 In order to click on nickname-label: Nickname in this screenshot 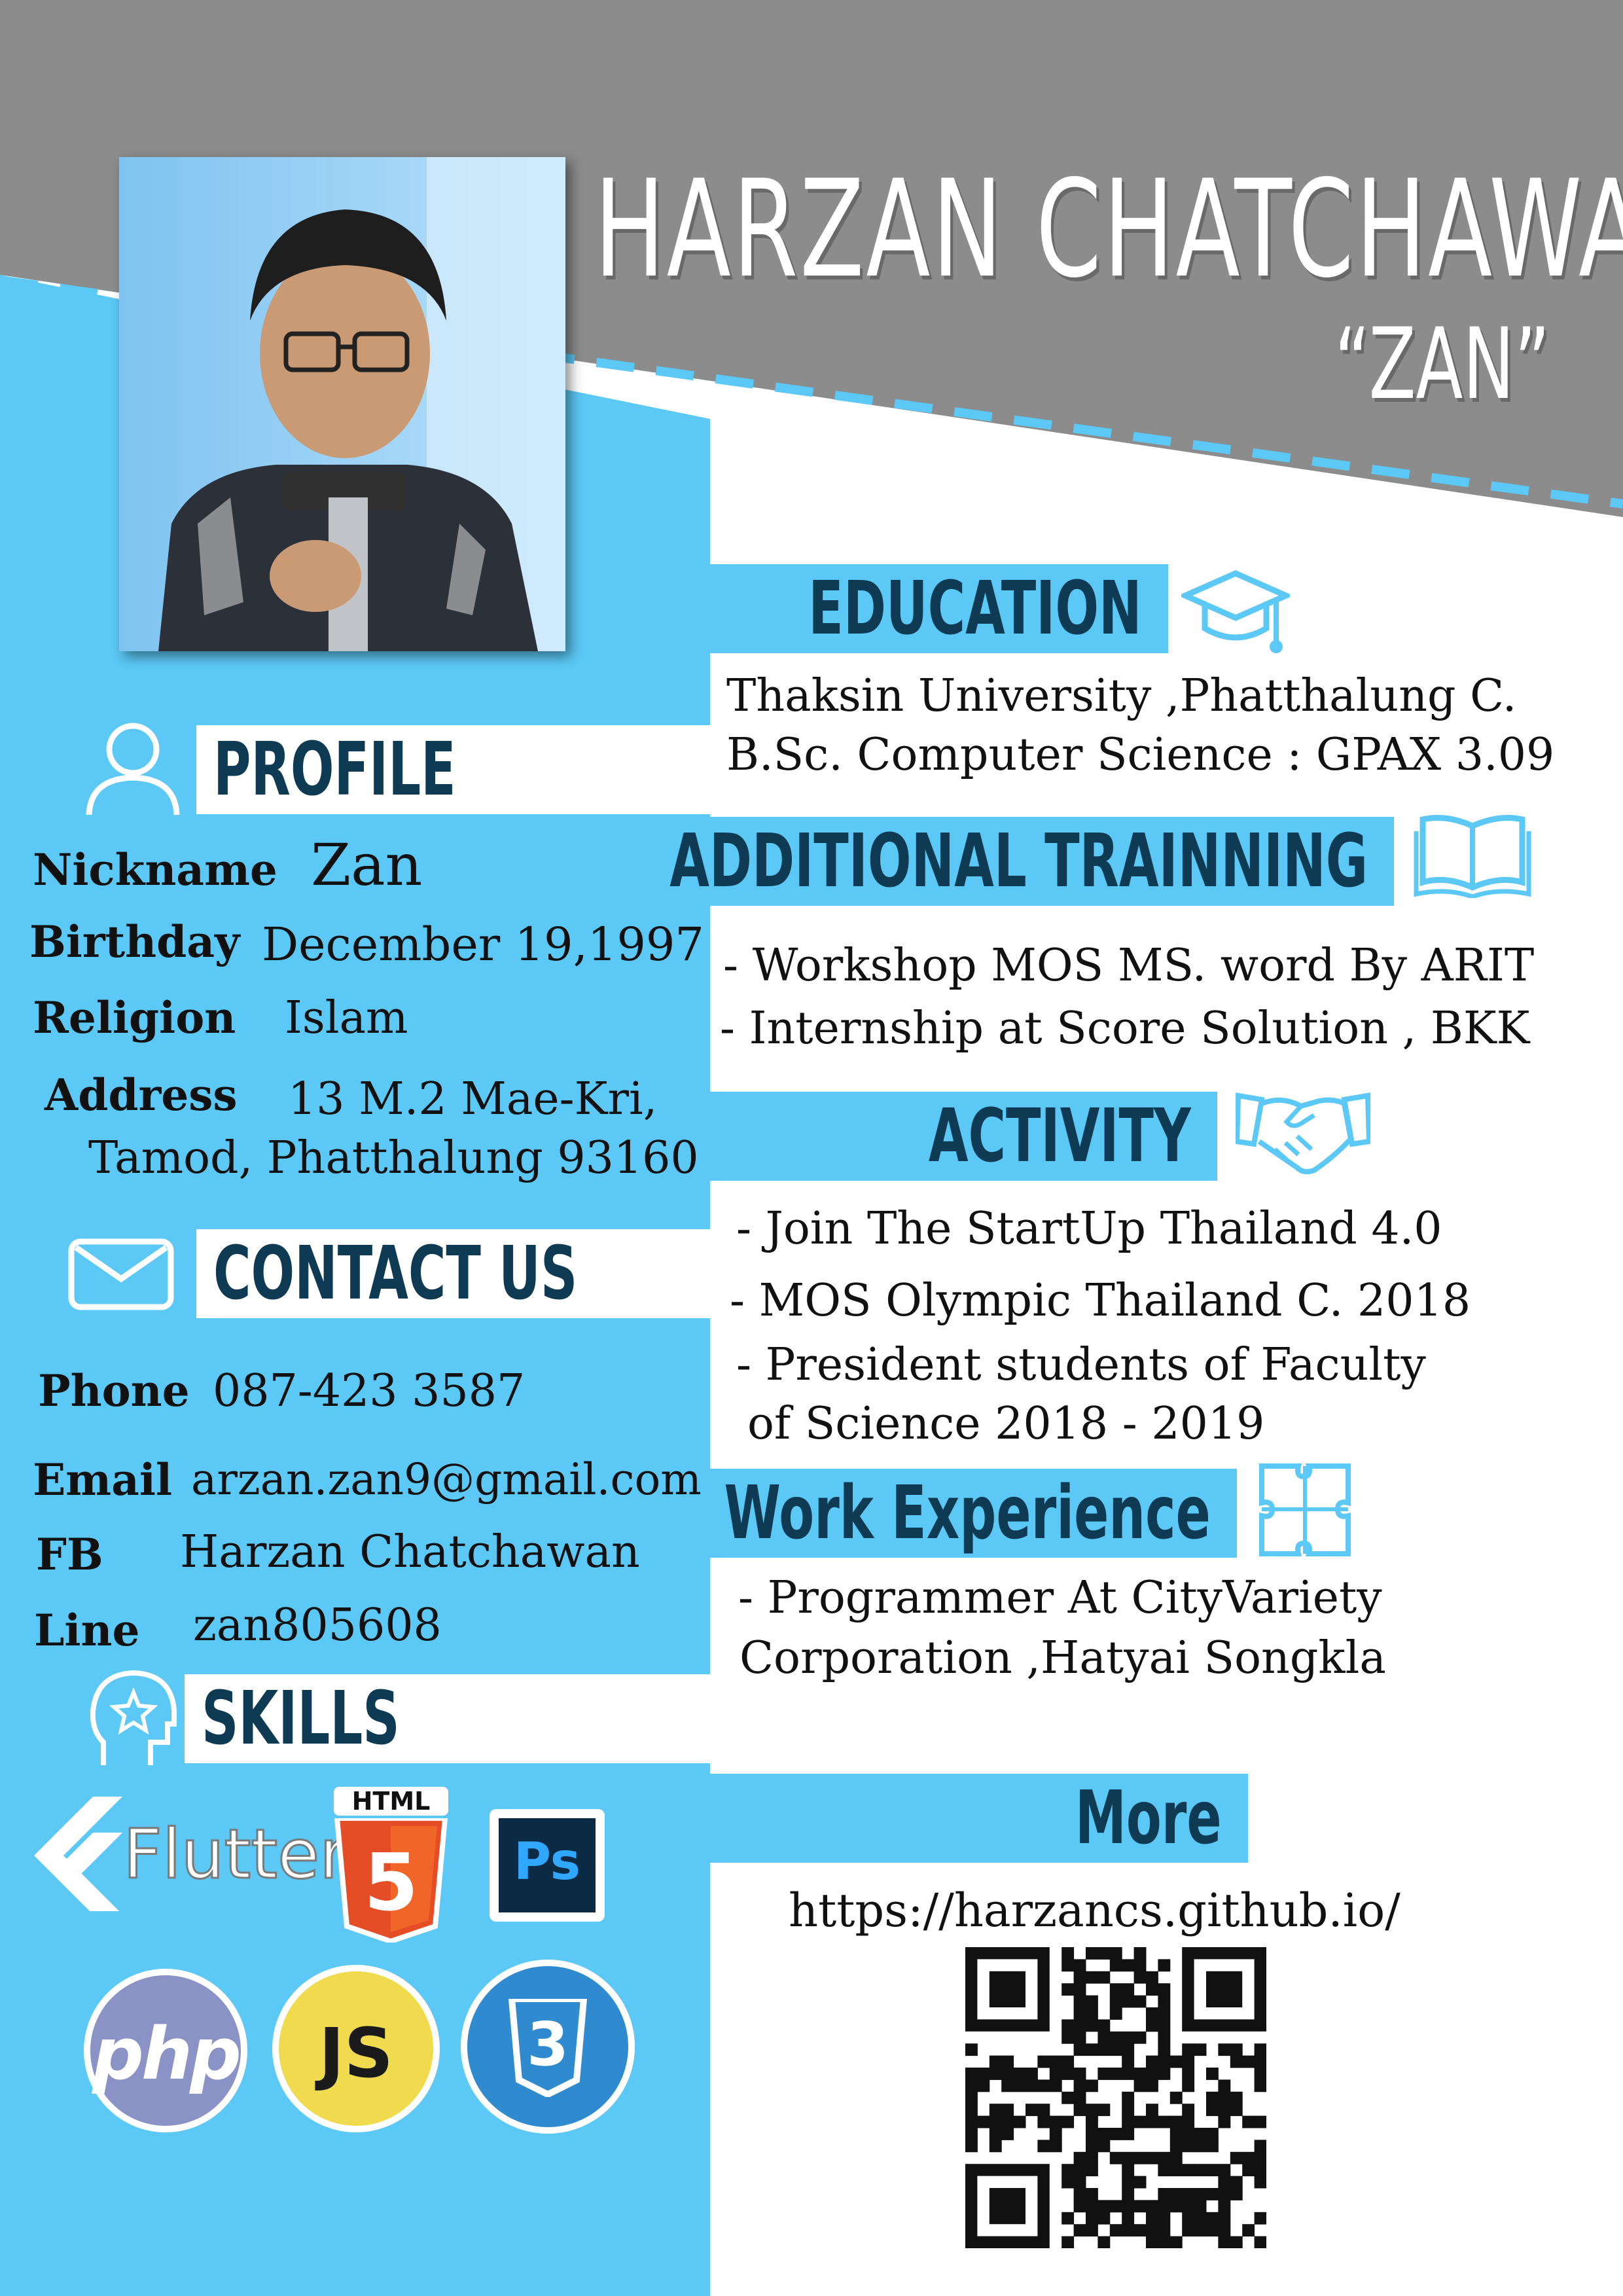, I will do `click(155, 869)`.